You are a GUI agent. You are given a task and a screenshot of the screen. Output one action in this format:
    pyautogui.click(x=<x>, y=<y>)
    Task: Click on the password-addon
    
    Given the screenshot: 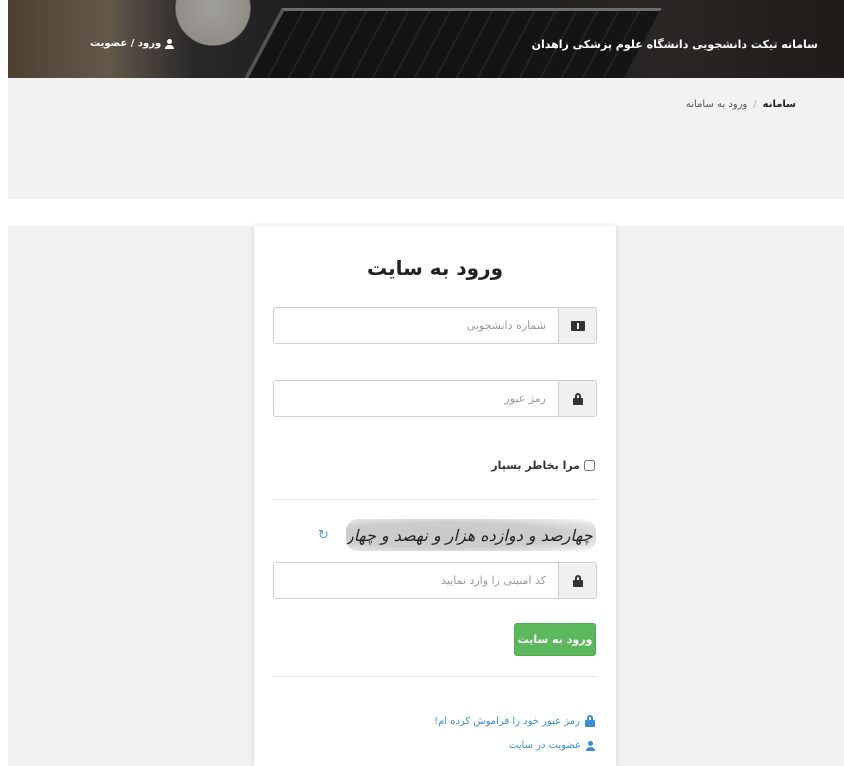 What is the action you would take?
    pyautogui.click(x=577, y=398)
    